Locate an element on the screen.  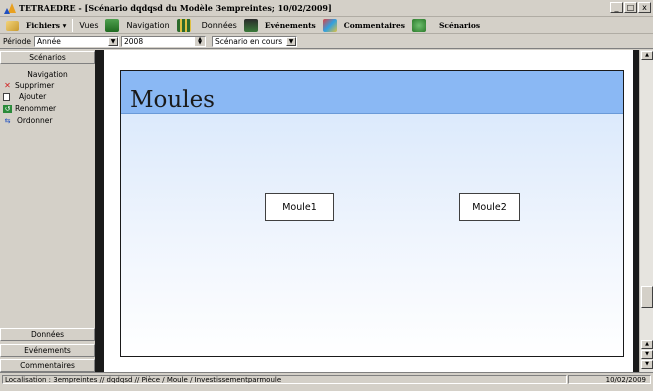
sidebar-item-ajouter: Ajouter is located at coordinates (24, 96).